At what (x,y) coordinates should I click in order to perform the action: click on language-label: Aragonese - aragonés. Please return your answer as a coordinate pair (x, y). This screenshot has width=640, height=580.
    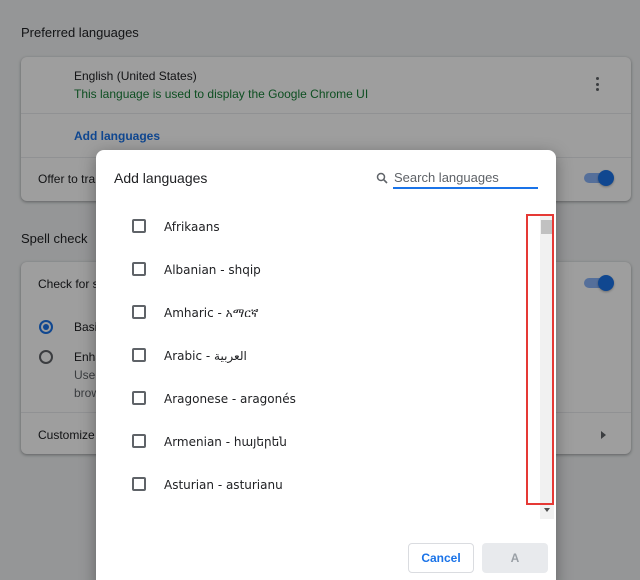
    Looking at the image, I should click on (230, 399).